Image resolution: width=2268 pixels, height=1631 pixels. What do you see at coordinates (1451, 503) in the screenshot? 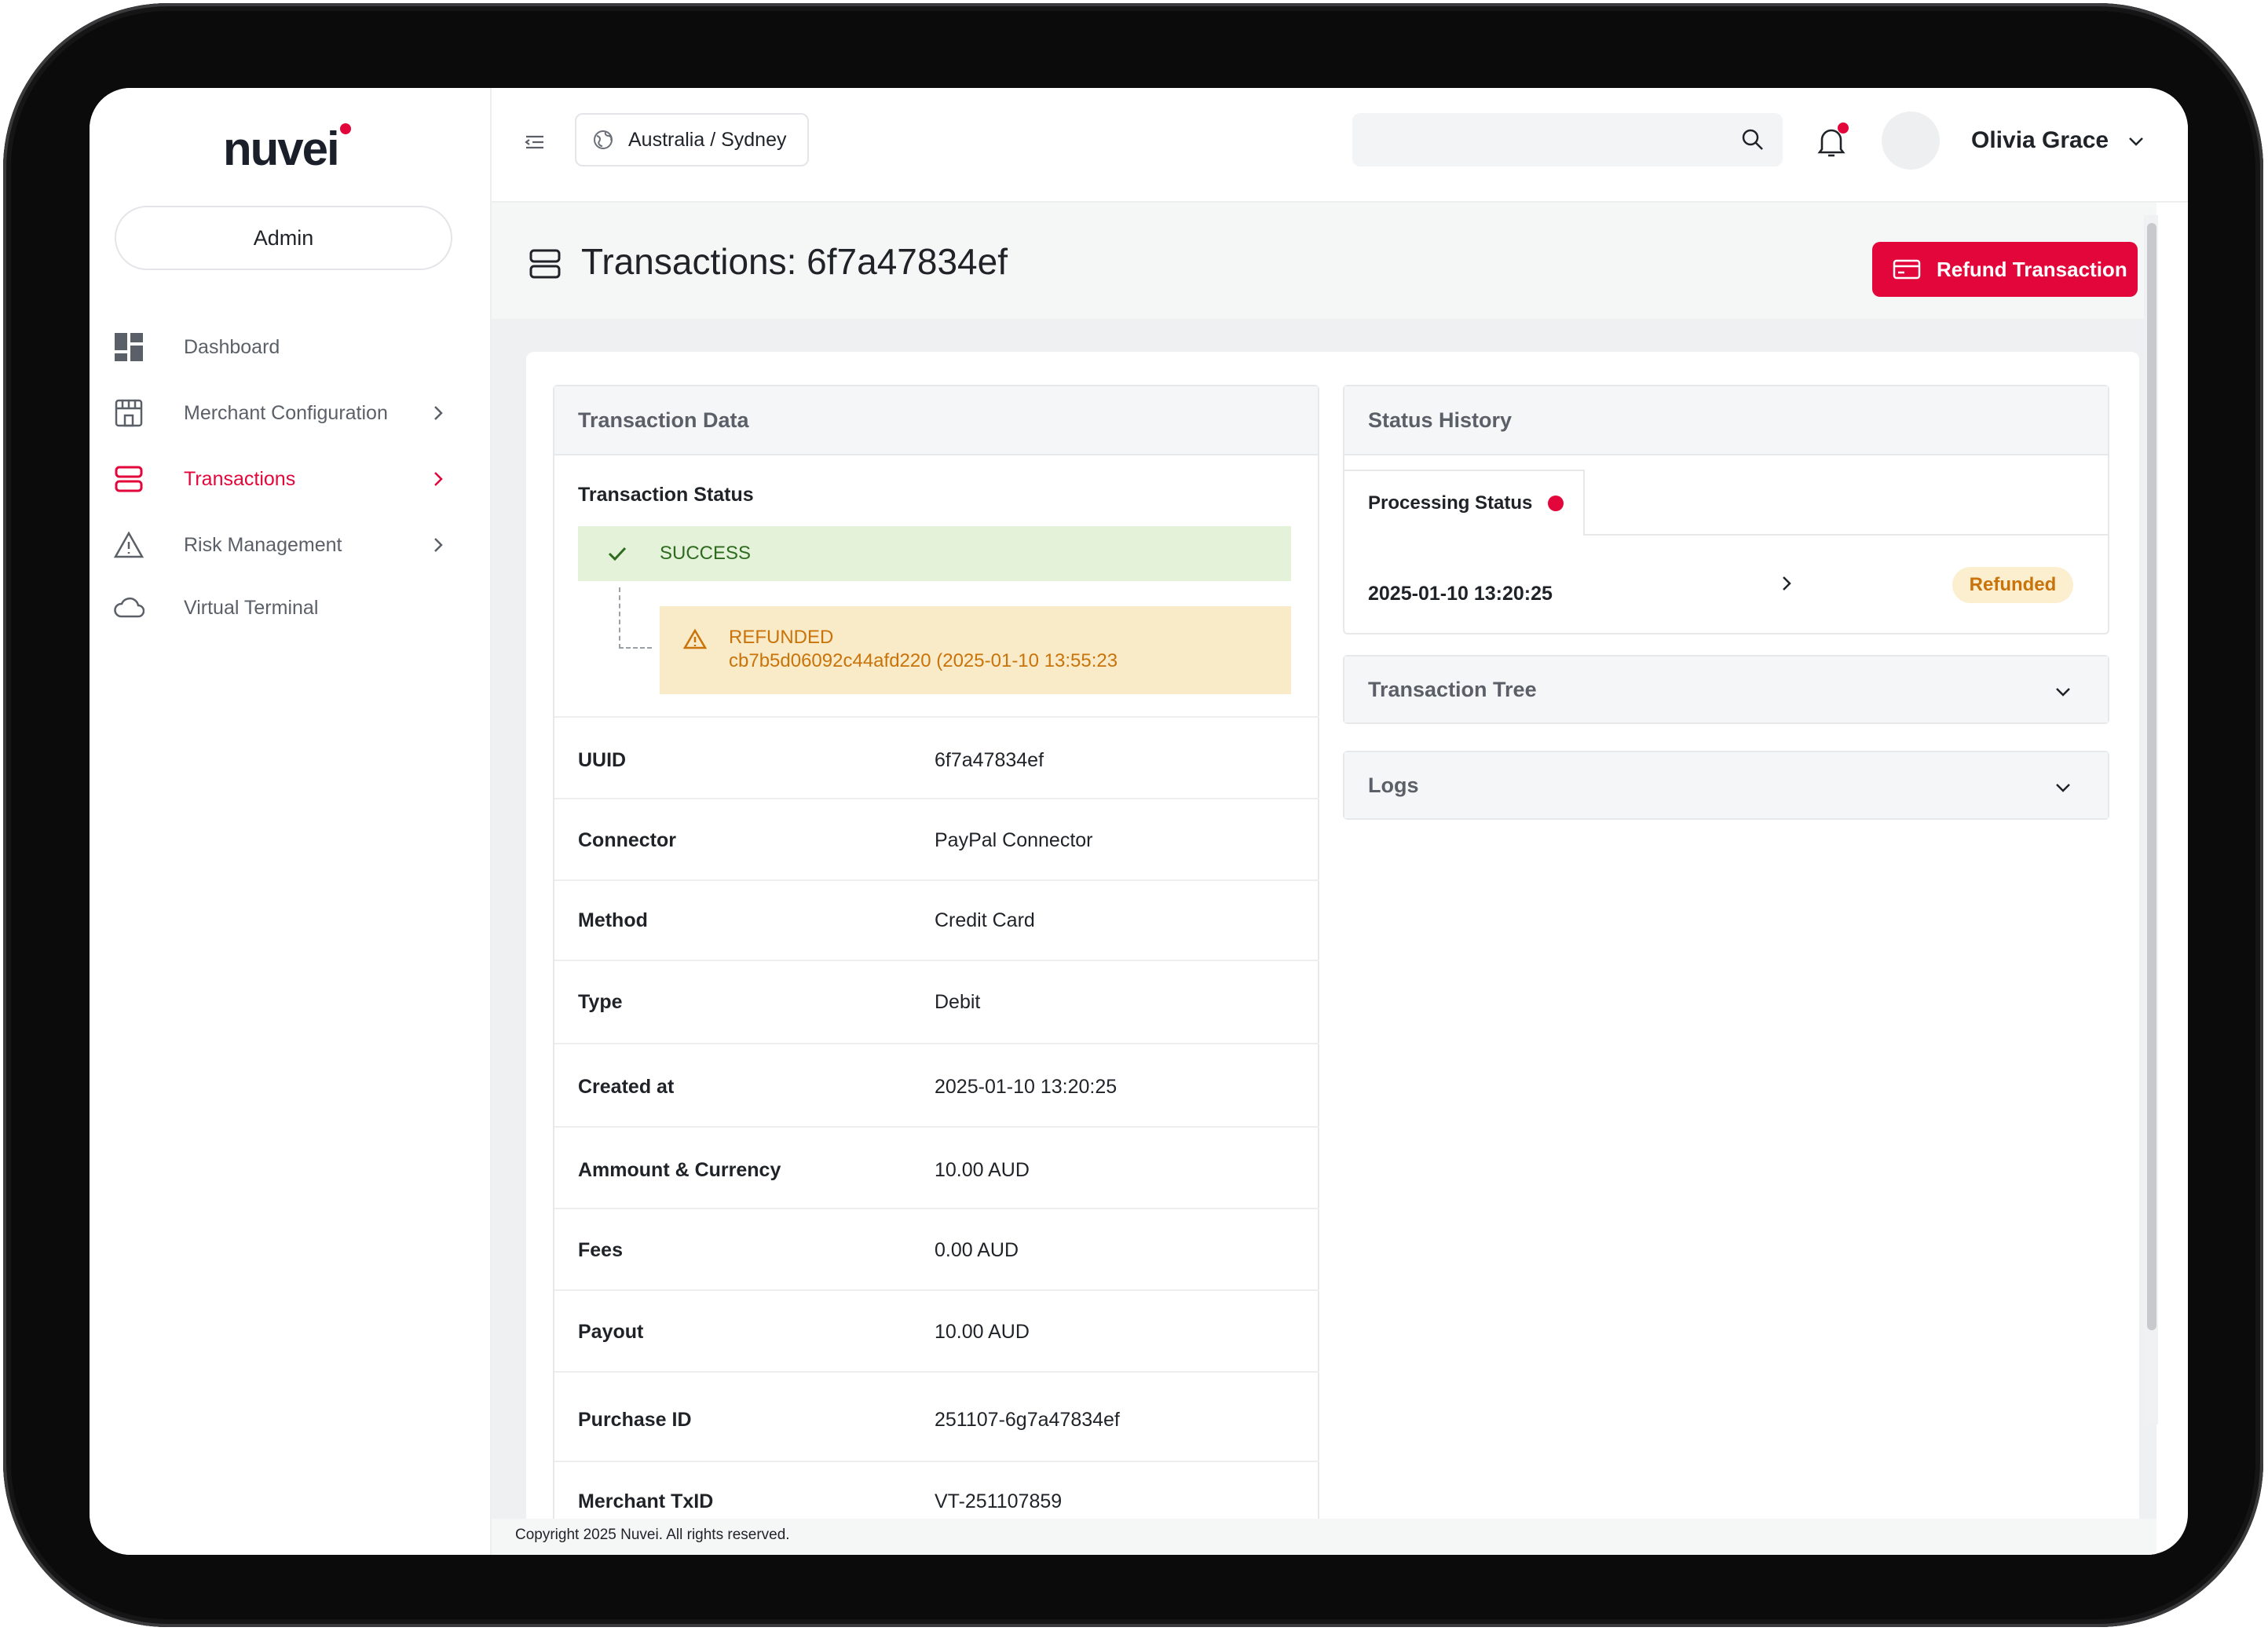
I see `tab-label: Processing Status` at bounding box center [1451, 503].